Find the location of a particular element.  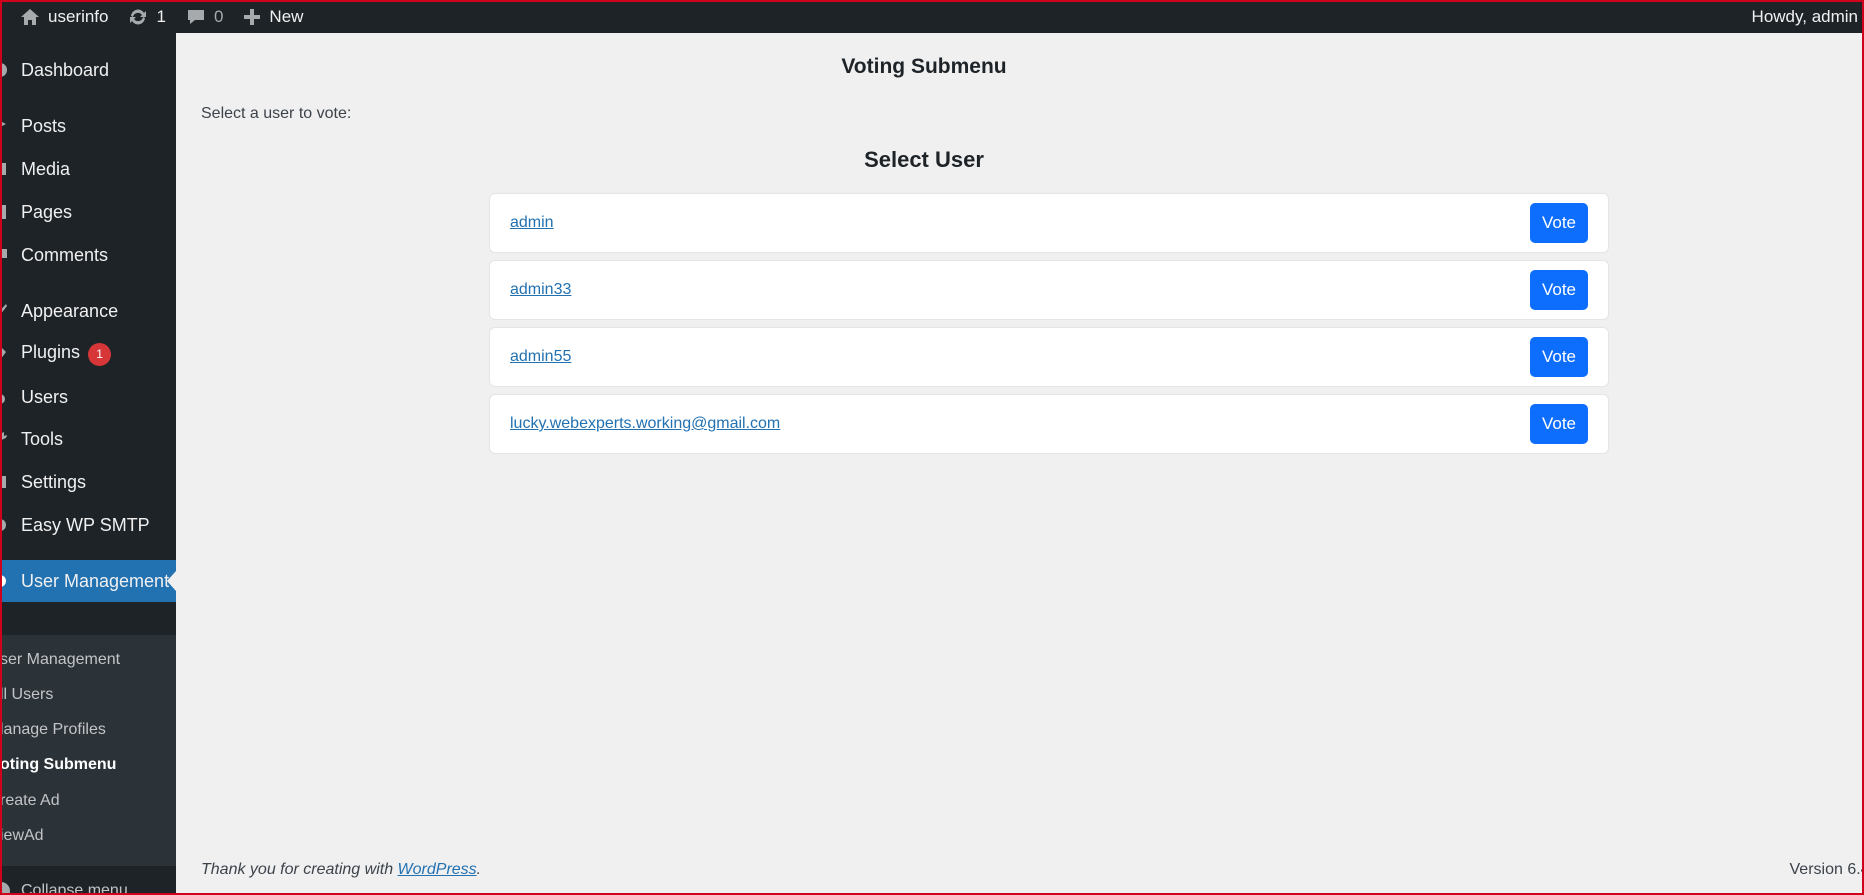

user-link: admin is located at coordinates (532, 223).